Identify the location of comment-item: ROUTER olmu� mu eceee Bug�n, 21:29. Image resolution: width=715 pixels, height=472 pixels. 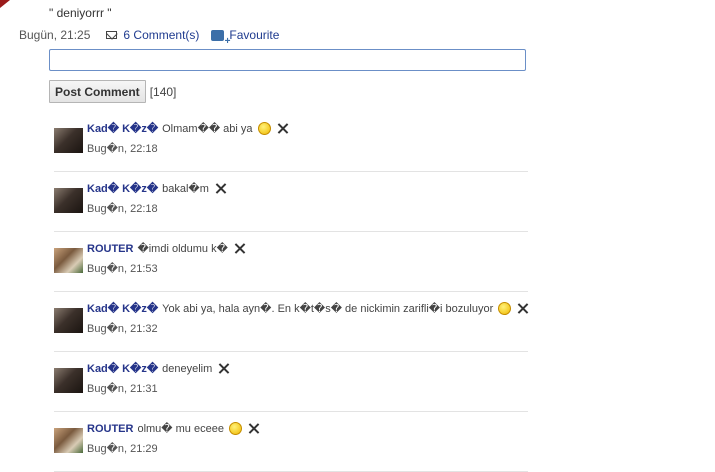
(291, 442).